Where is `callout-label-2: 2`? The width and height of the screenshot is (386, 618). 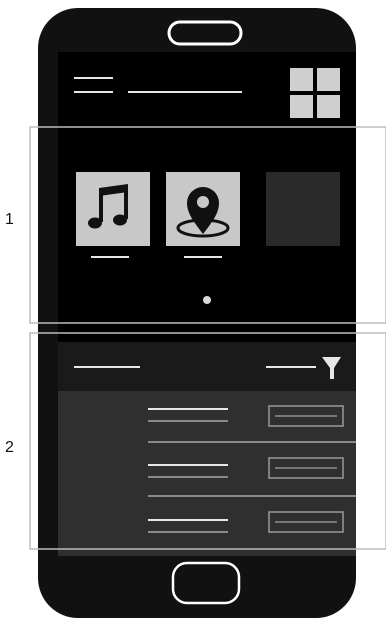
callout-label-2: 2 is located at coordinates (9, 447).